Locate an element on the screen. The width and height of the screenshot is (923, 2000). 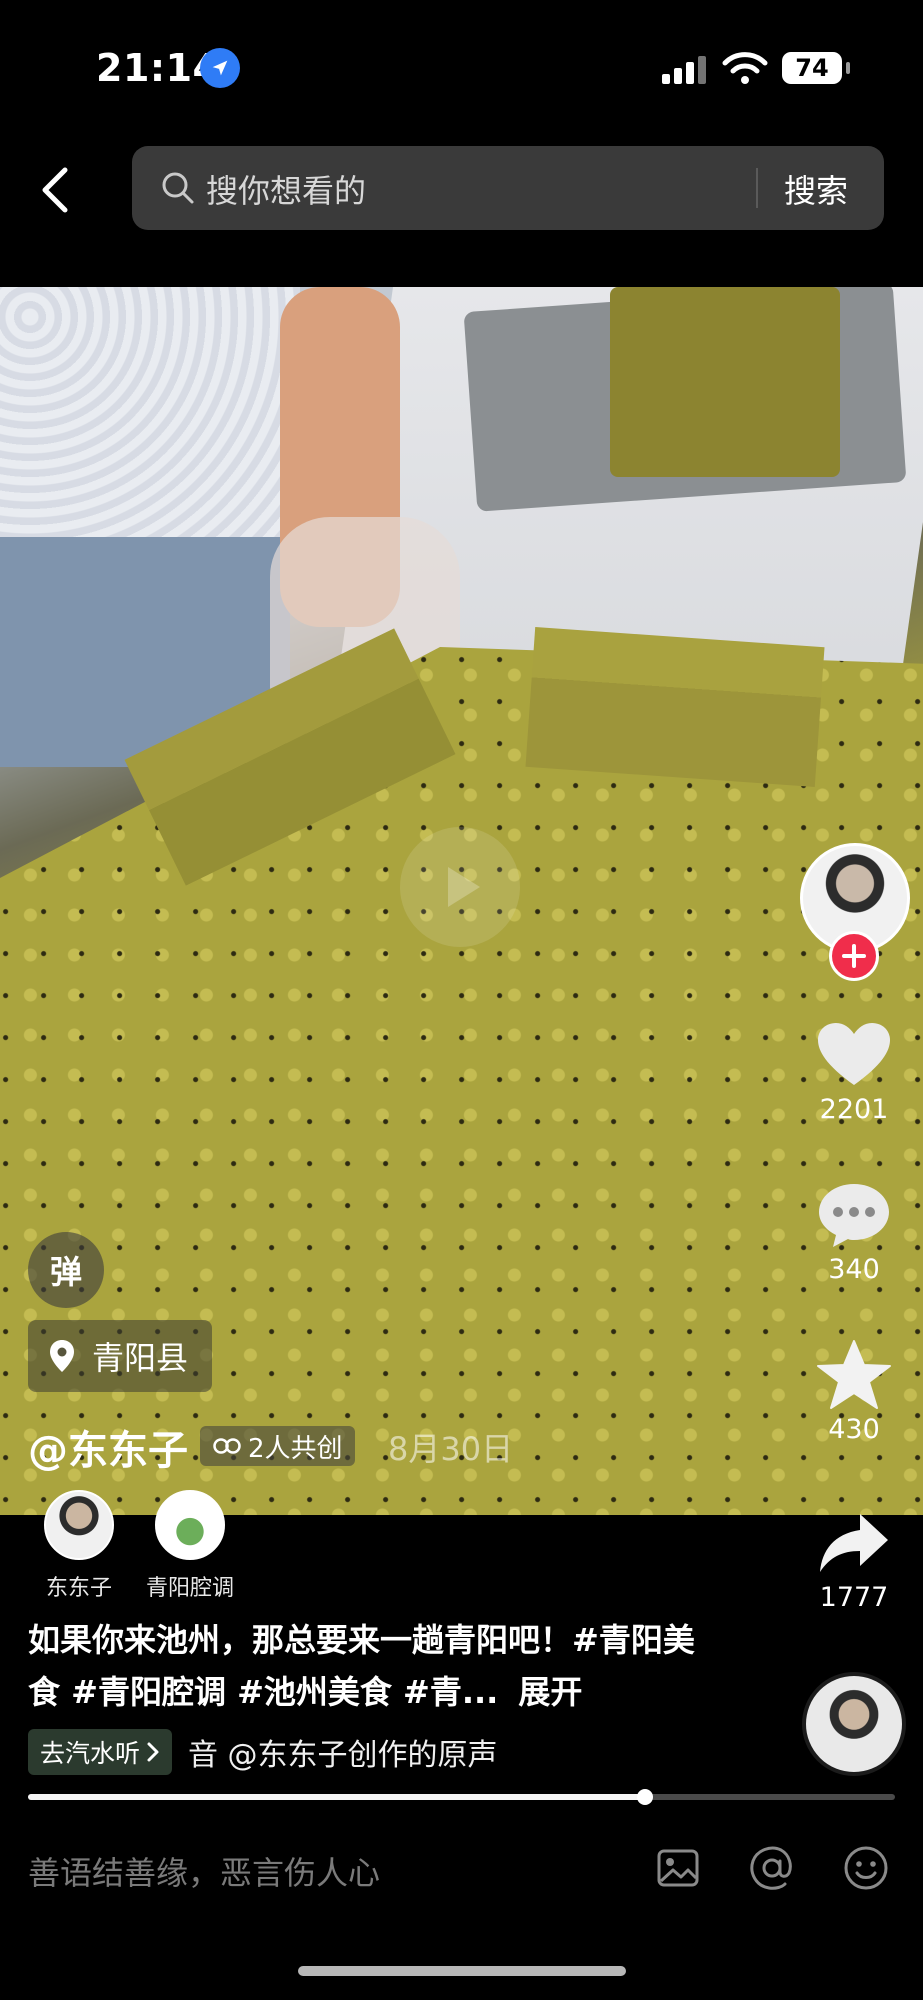
video-progress-bar is located at coordinates (461, 1797).